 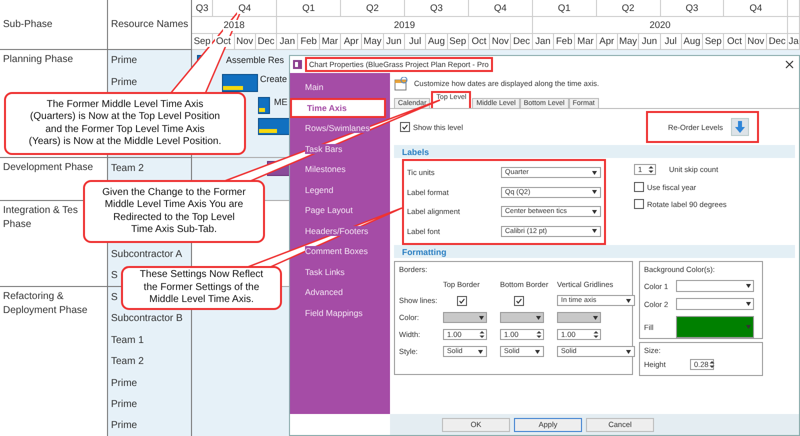 I want to click on sidebar-item: Main, so click(x=340, y=87).